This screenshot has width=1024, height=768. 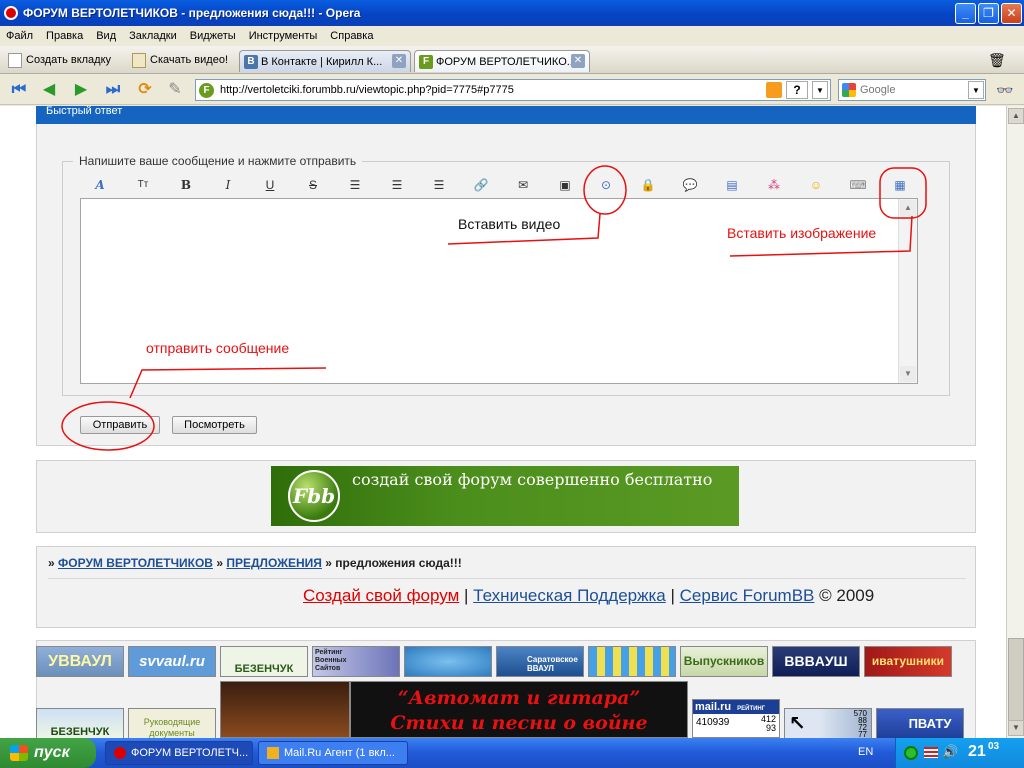 I want to click on url-dropdown-icon: ▼, so click(x=820, y=90).